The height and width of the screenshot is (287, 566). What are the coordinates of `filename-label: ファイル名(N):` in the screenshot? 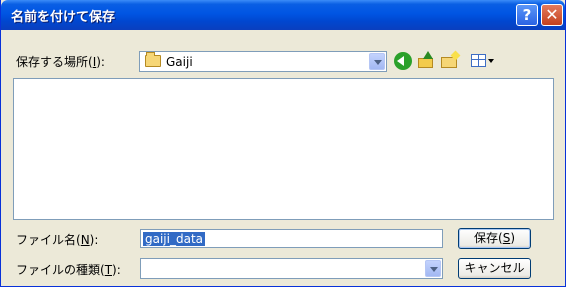 It's located at (57, 239).